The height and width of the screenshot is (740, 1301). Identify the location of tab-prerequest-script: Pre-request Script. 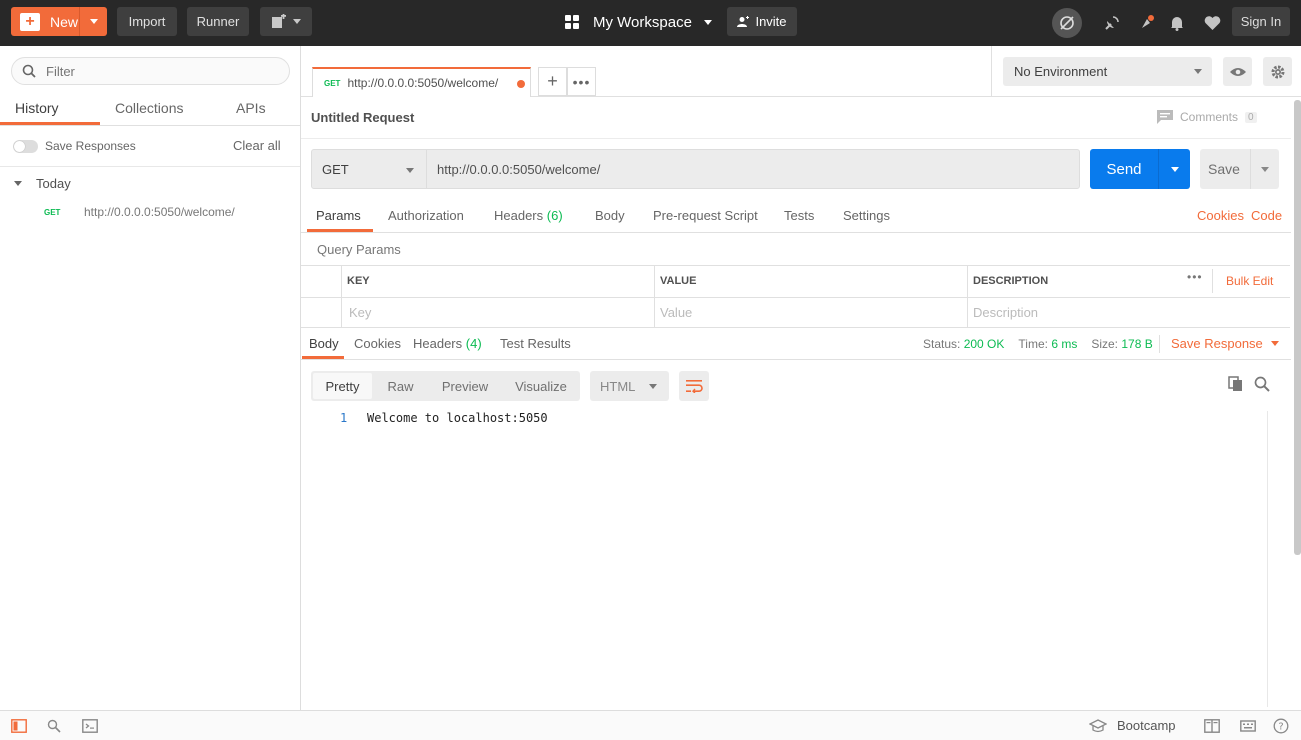
(705, 215).